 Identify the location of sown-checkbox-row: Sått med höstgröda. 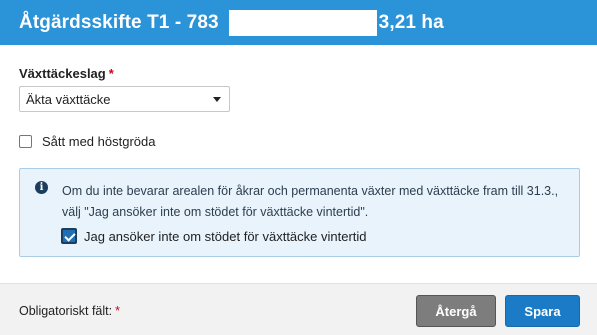
(87, 141).